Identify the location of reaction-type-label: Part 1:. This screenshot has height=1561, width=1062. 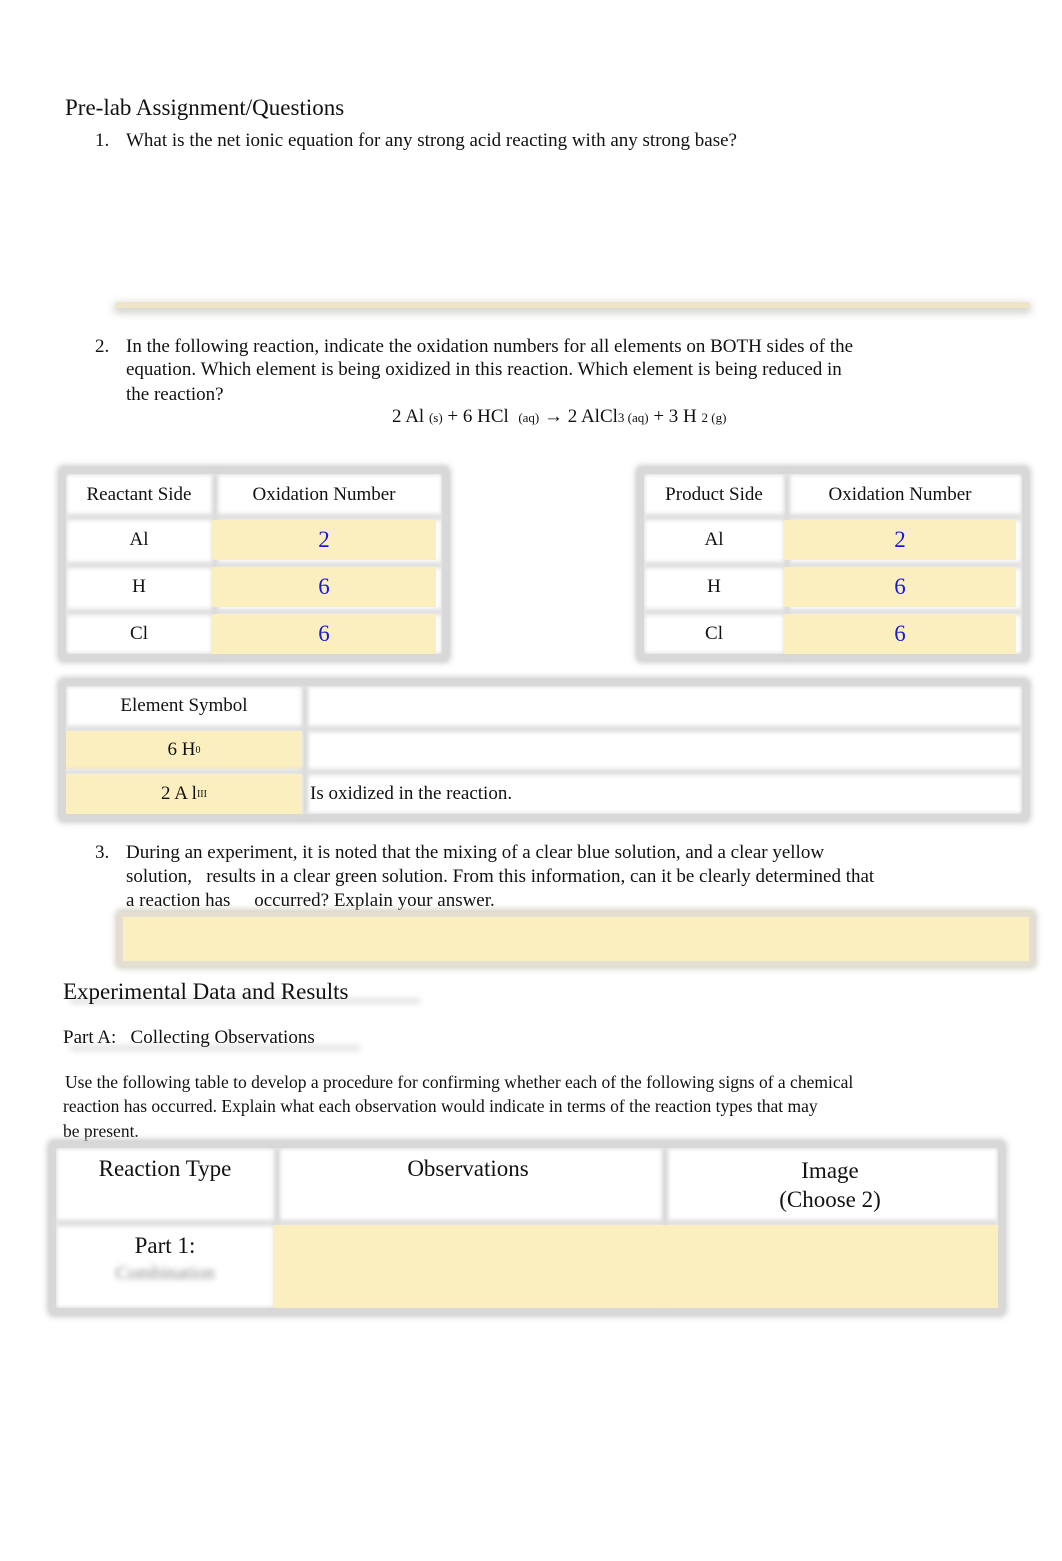
(165, 1245).